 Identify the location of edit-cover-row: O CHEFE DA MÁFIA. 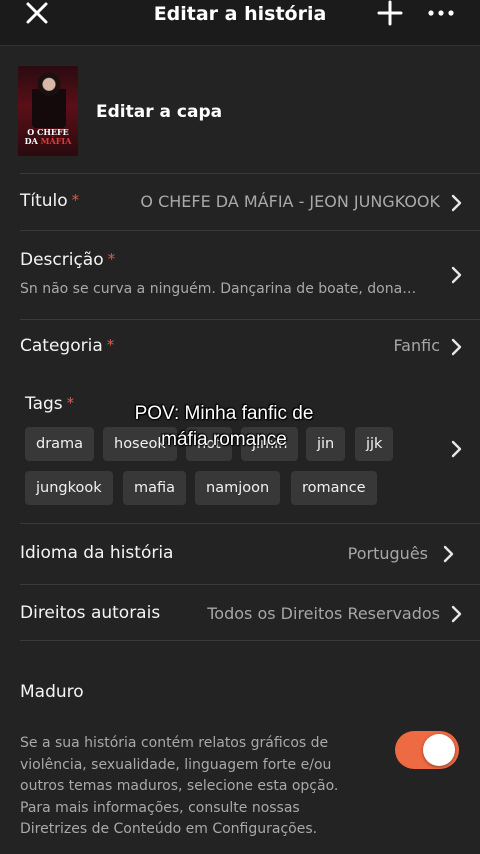
(240, 110).